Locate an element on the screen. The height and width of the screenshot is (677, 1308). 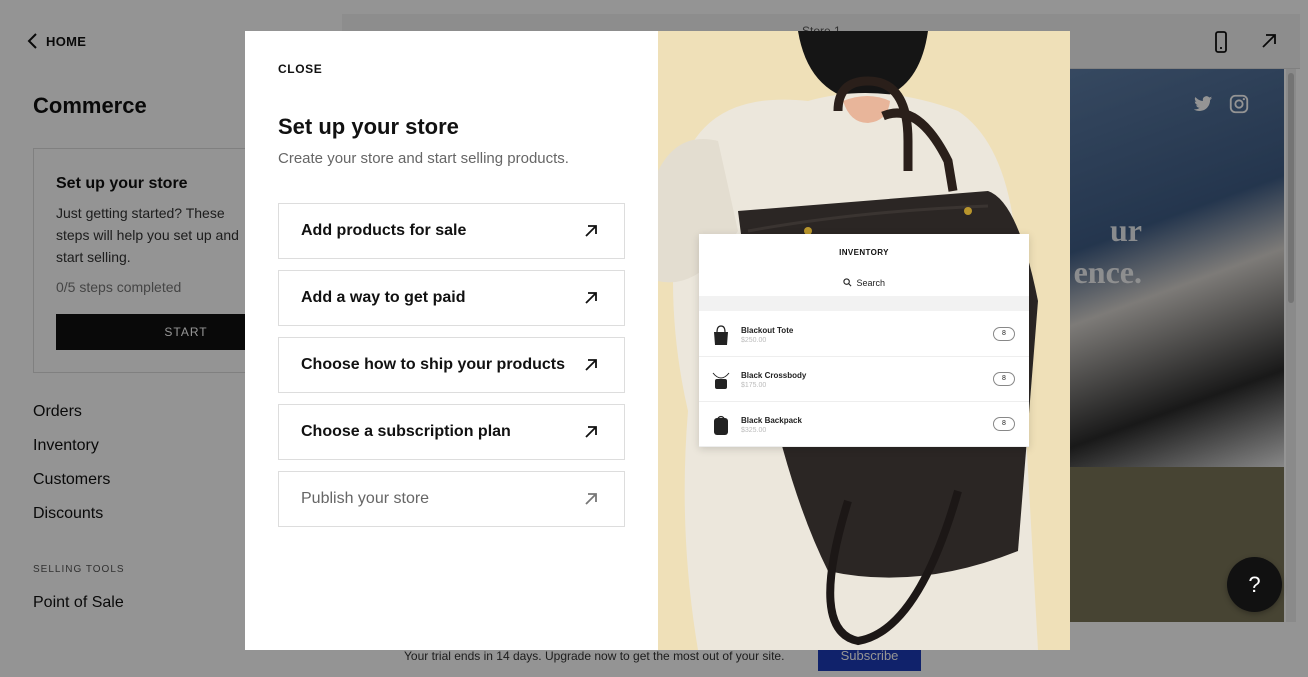
close-button: CLOSE is located at coordinates (300, 69).